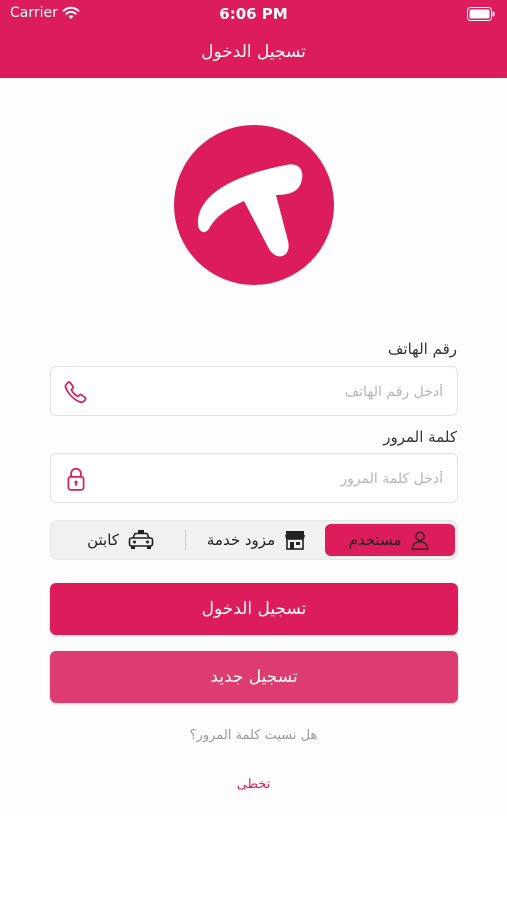 The width and height of the screenshot is (507, 900). I want to click on forgot-password-link: هل نسيت كلمة المرور؟, so click(253, 735).